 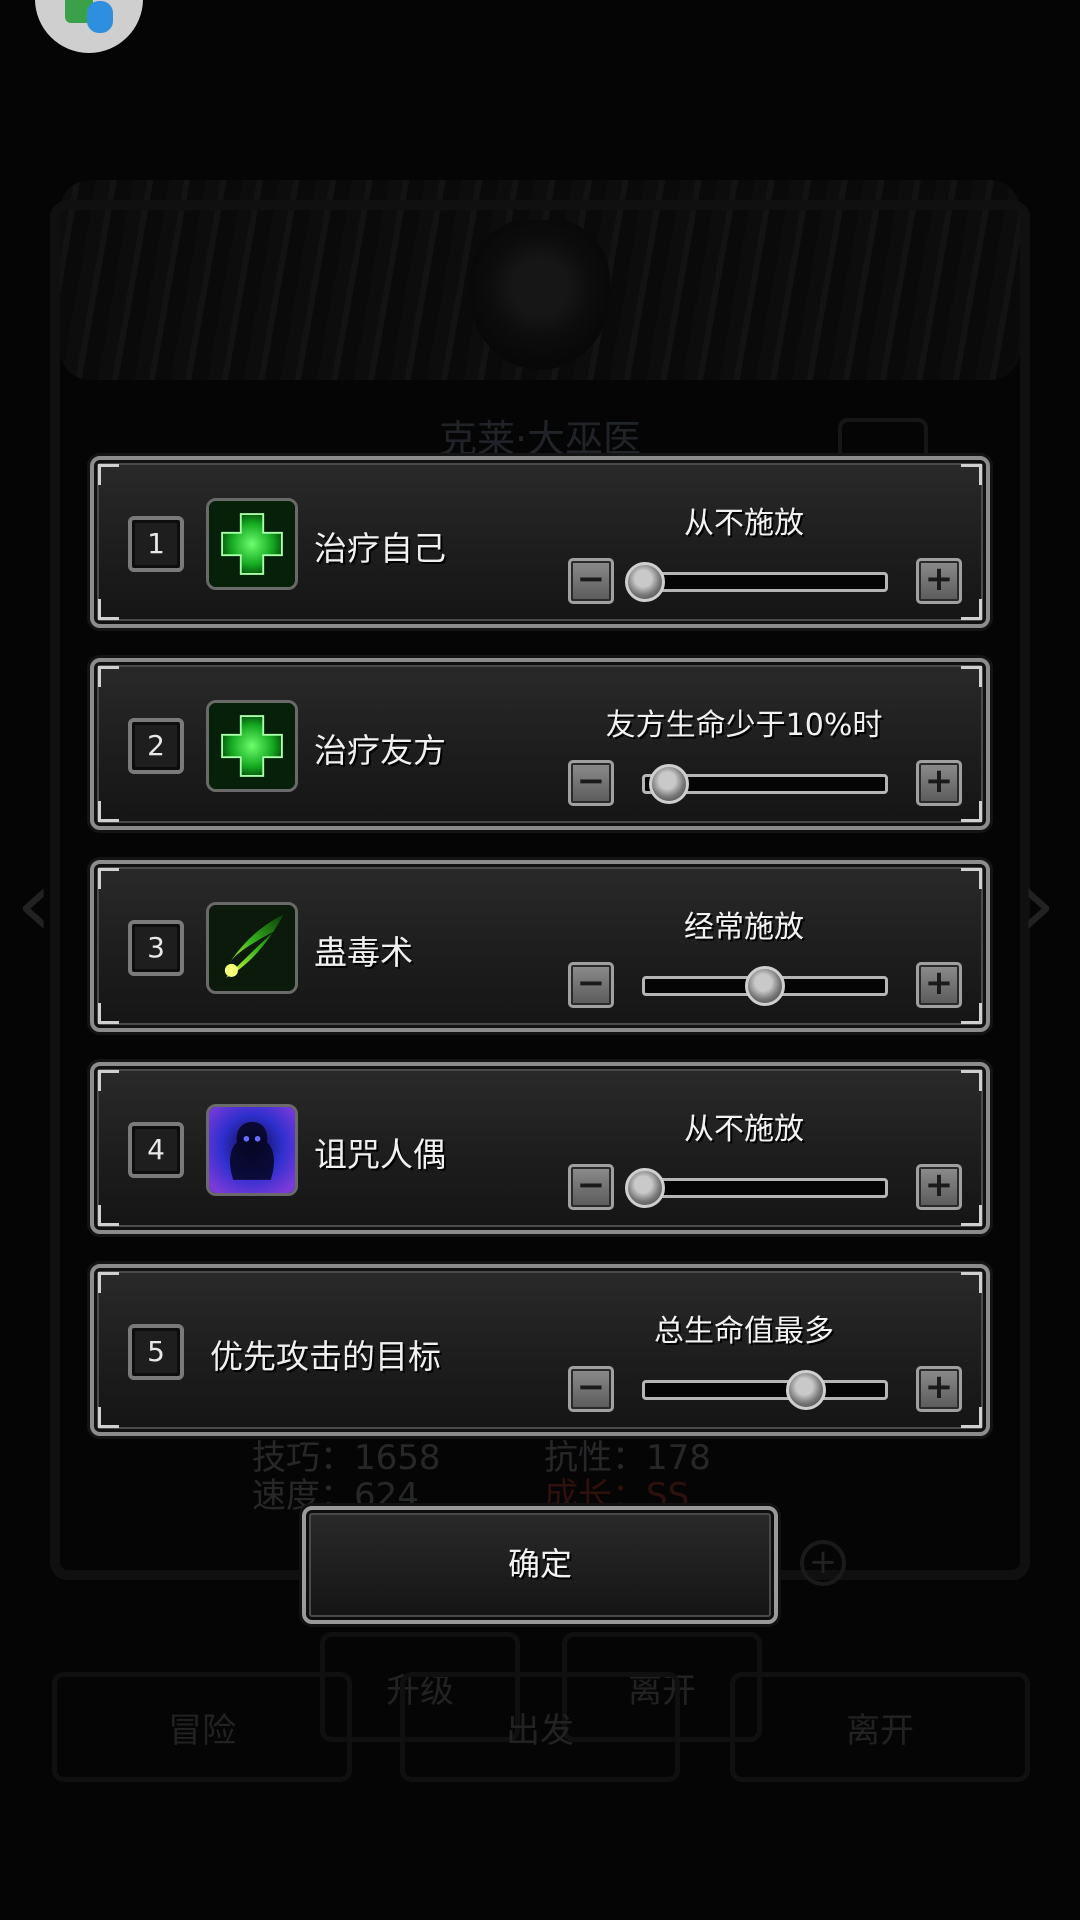 What do you see at coordinates (156, 948) in the screenshot?
I see `skill-index: 3` at bounding box center [156, 948].